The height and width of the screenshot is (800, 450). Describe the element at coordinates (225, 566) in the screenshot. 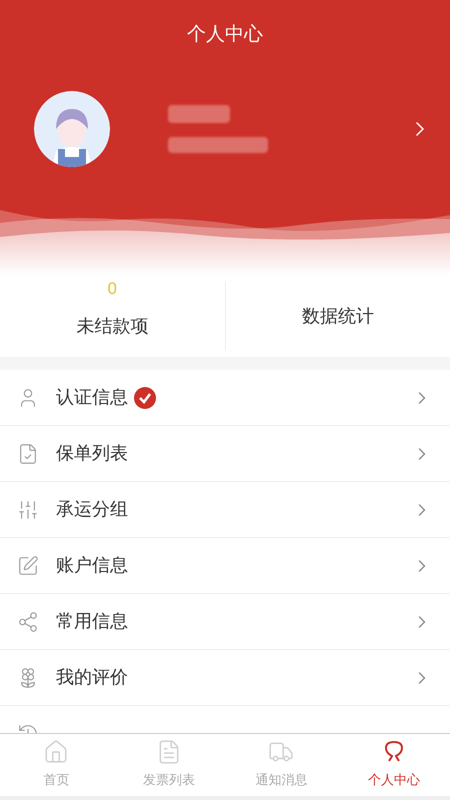

I see `menu-item: 账户信息` at that location.